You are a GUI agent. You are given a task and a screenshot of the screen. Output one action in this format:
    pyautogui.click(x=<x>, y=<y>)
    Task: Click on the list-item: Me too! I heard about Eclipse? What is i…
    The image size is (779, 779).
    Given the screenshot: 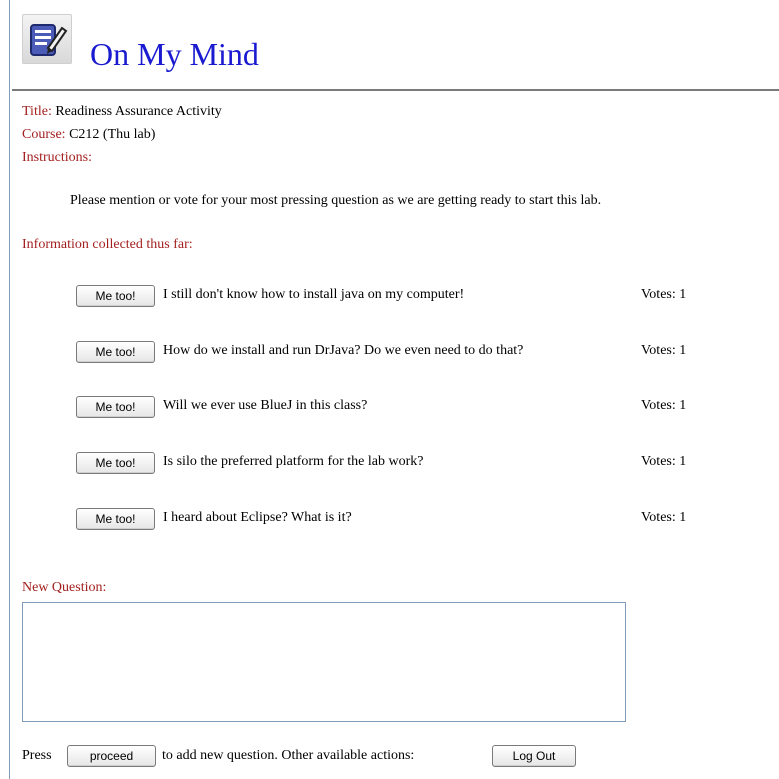 What is the action you would take?
    pyautogui.click(x=389, y=521)
    